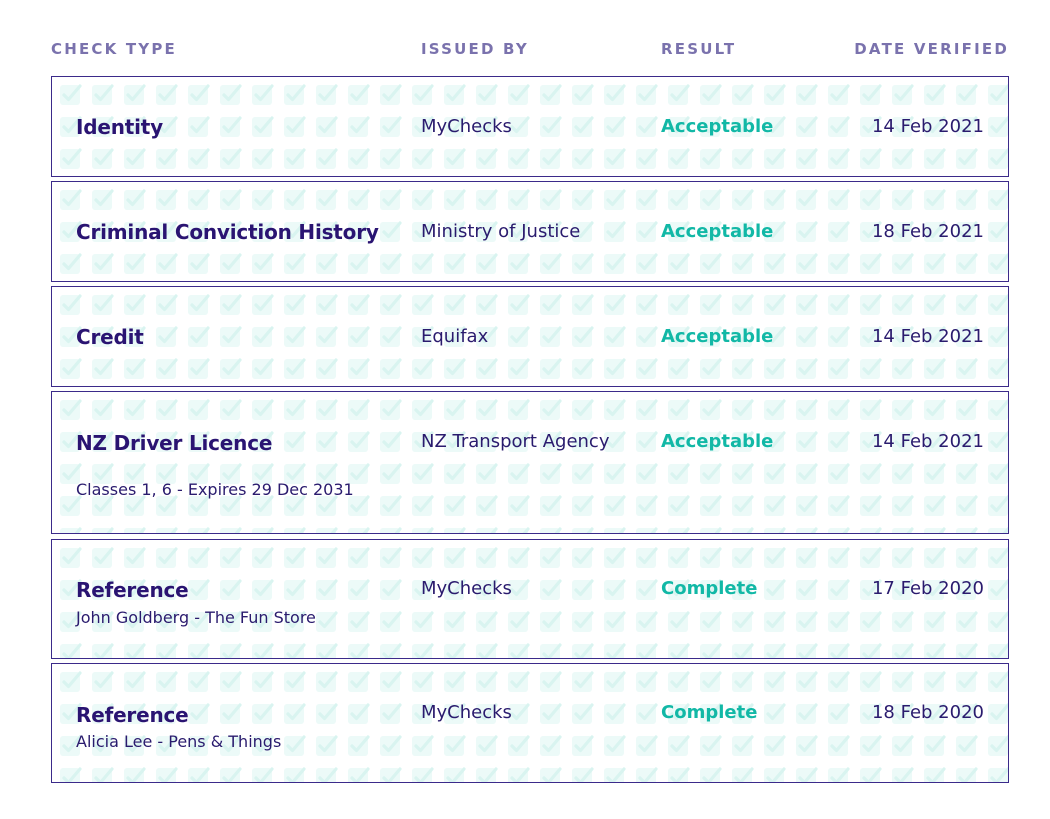 This screenshot has width=1050, height=819. What do you see at coordinates (699, 49) in the screenshot?
I see `header-result: RESULT` at bounding box center [699, 49].